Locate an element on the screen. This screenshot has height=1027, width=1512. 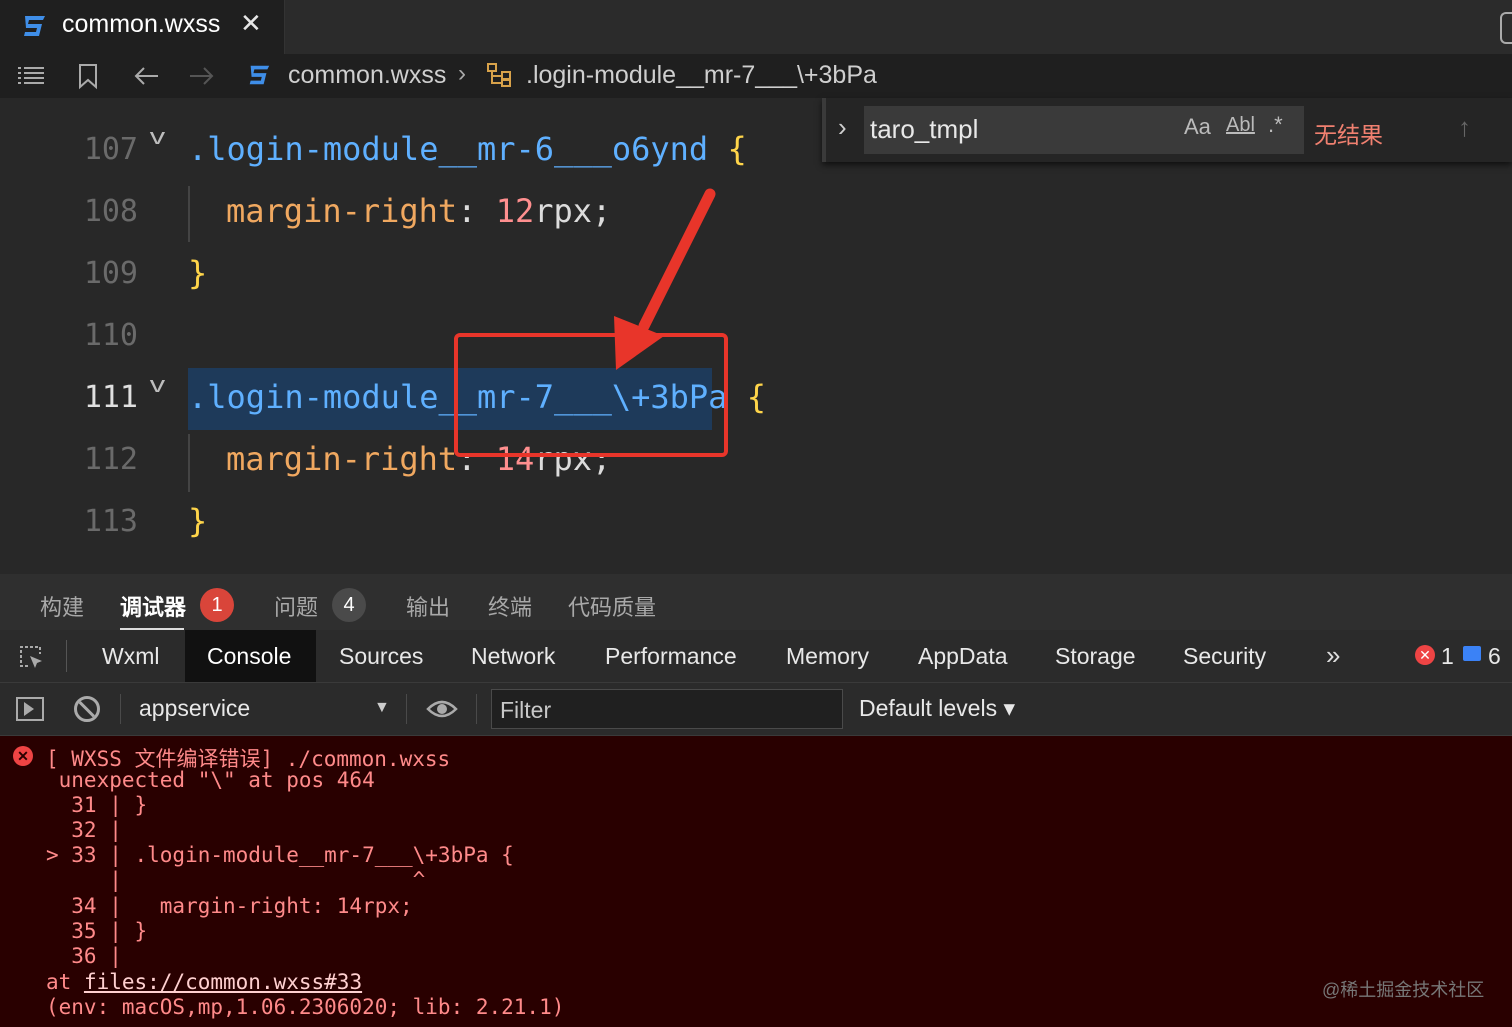
at-prefix: at is located at coordinates (65, 982).